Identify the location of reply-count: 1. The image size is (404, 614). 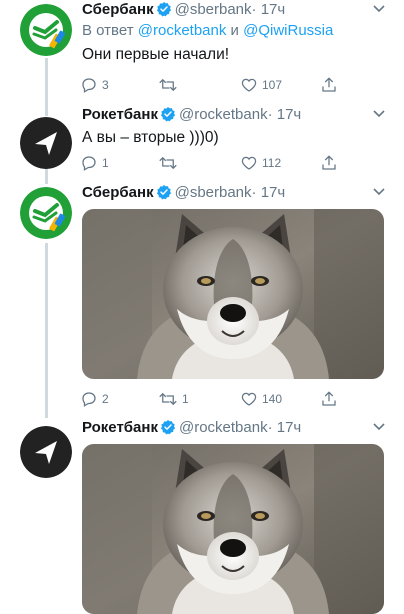
(105, 163).